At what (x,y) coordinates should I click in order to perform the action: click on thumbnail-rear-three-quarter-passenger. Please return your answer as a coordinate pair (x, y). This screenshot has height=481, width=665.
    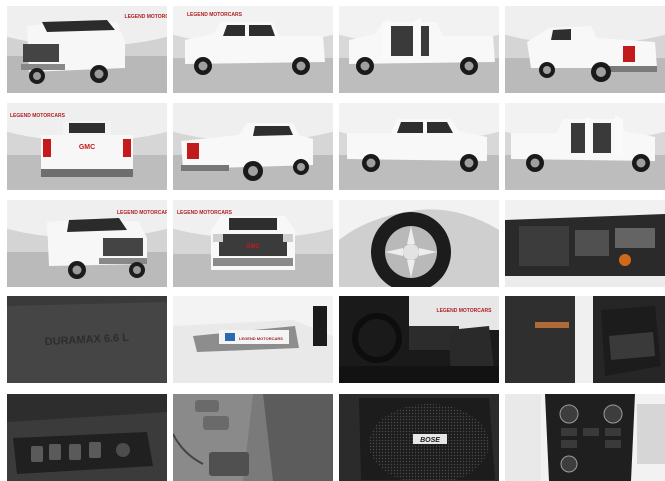
    Looking at the image, I should click on (253, 146).